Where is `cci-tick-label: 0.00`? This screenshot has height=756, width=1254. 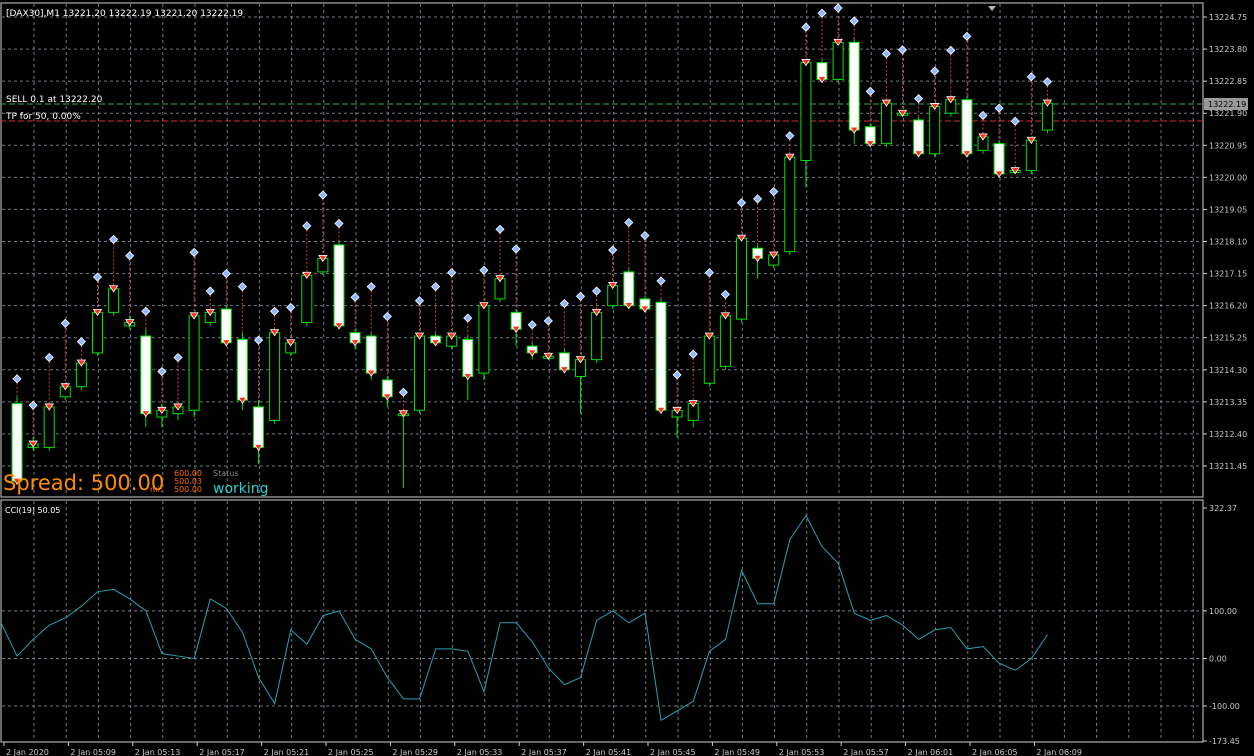 cci-tick-label: 0.00 is located at coordinates (1218, 658).